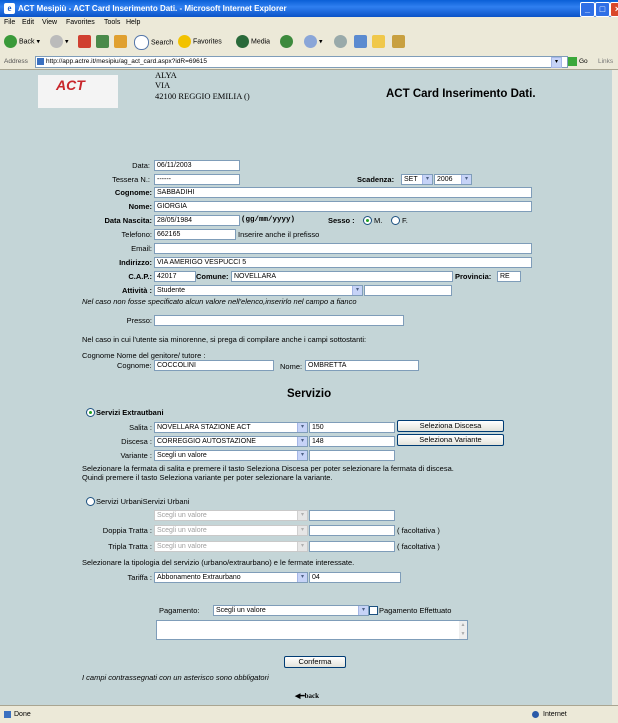 This screenshot has width=618, height=723. What do you see at coordinates (367, 220) in the screenshot?
I see `sesso-m-radio` at bounding box center [367, 220].